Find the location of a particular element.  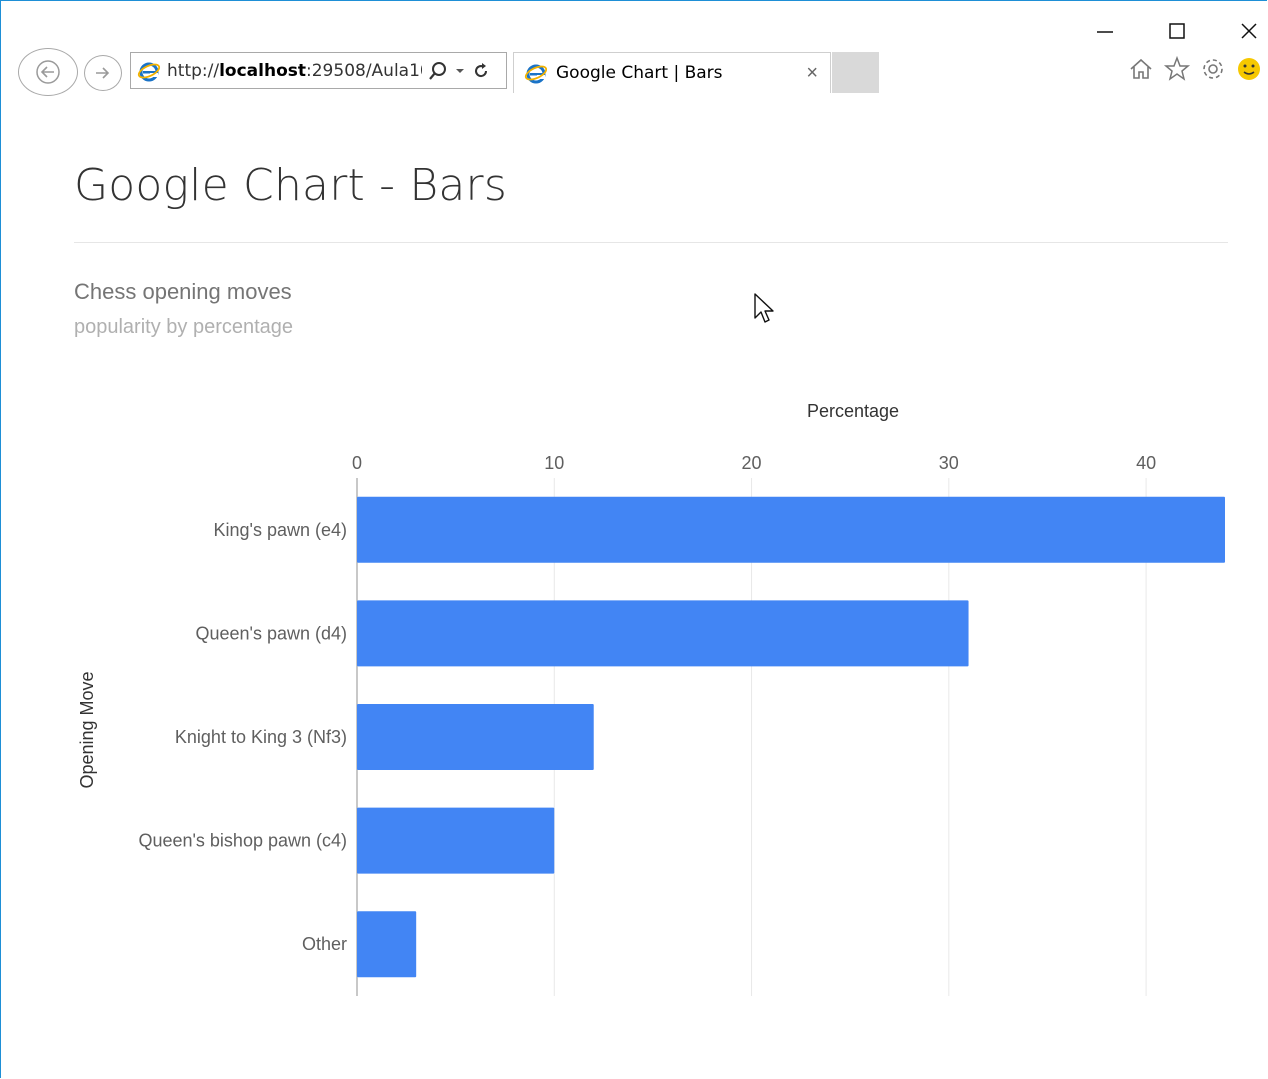

category-label: Queen's pawn (d4) is located at coordinates (271, 633).